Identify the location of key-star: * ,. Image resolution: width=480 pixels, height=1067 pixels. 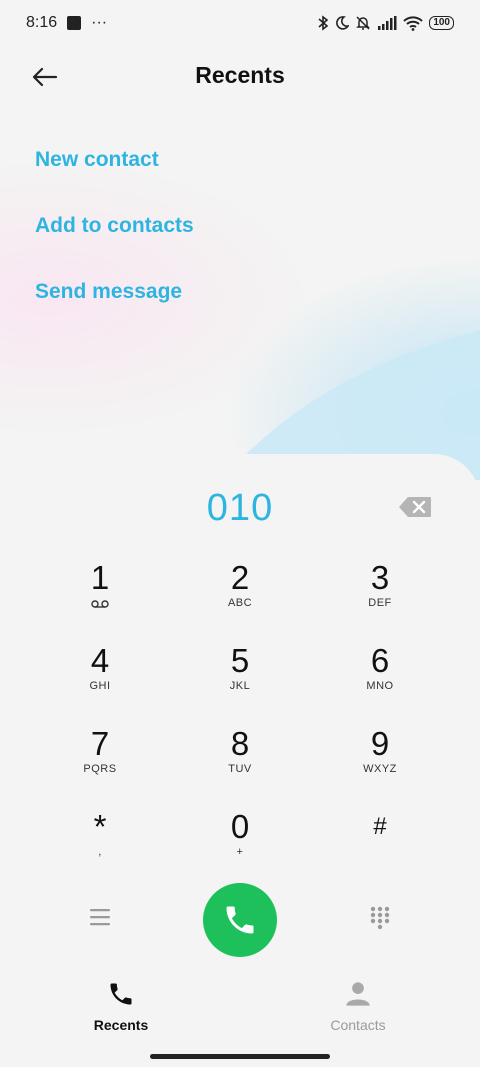
(100, 844).